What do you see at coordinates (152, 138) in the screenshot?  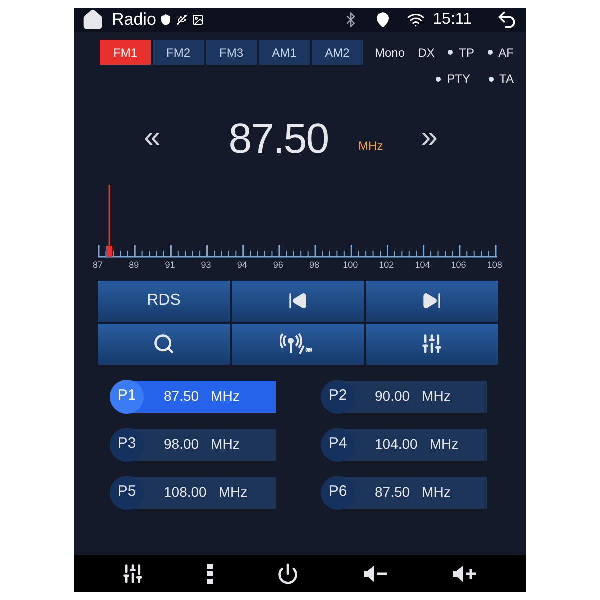 I see `seek-back-button: «` at bounding box center [152, 138].